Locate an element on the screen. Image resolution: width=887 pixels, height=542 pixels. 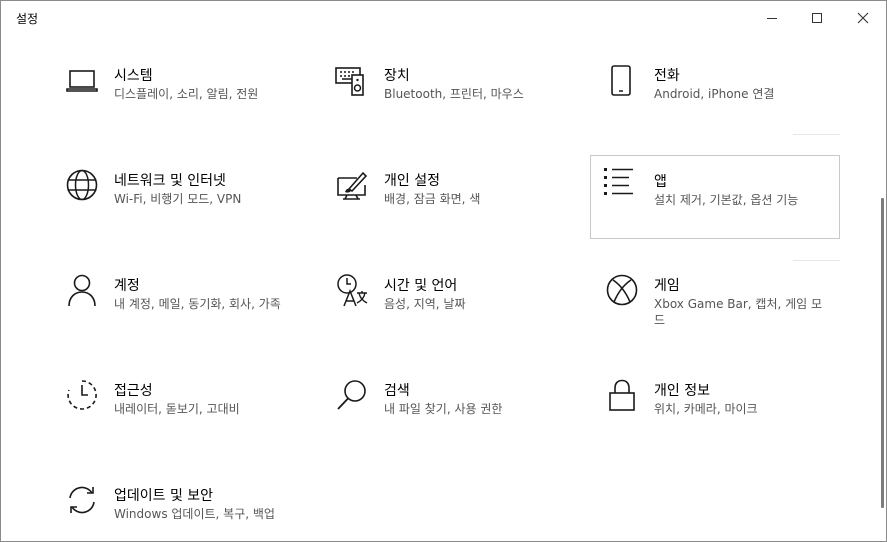
tile-name: 시스템 is located at coordinates (133, 76).